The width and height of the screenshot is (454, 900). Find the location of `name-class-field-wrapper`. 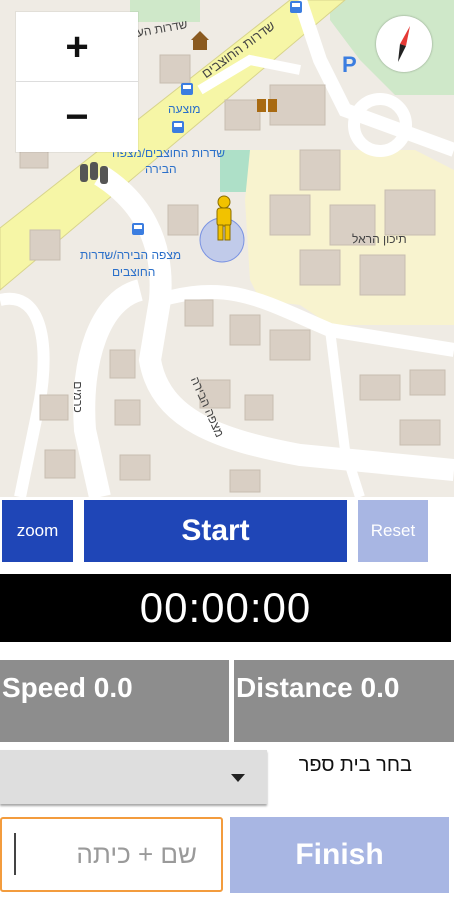

name-class-field-wrapper is located at coordinates (111, 854).